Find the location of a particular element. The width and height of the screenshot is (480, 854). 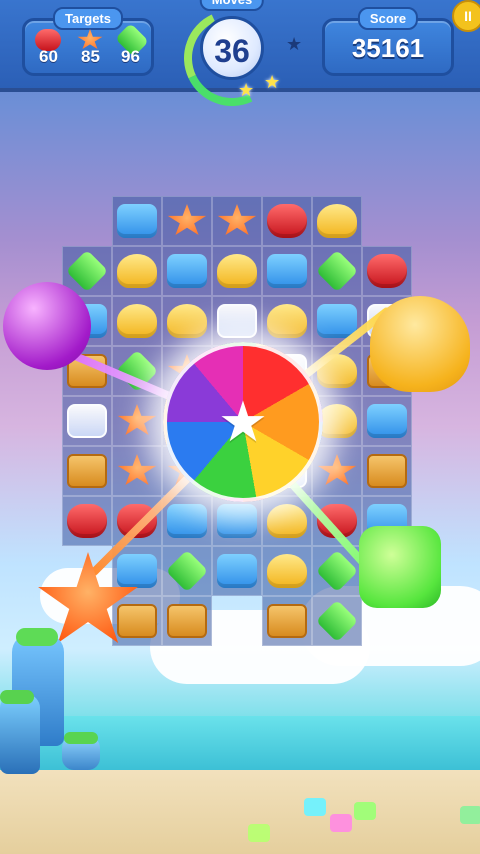

targets-panel: Targets 60 85 96 is located at coordinates (88, 41).